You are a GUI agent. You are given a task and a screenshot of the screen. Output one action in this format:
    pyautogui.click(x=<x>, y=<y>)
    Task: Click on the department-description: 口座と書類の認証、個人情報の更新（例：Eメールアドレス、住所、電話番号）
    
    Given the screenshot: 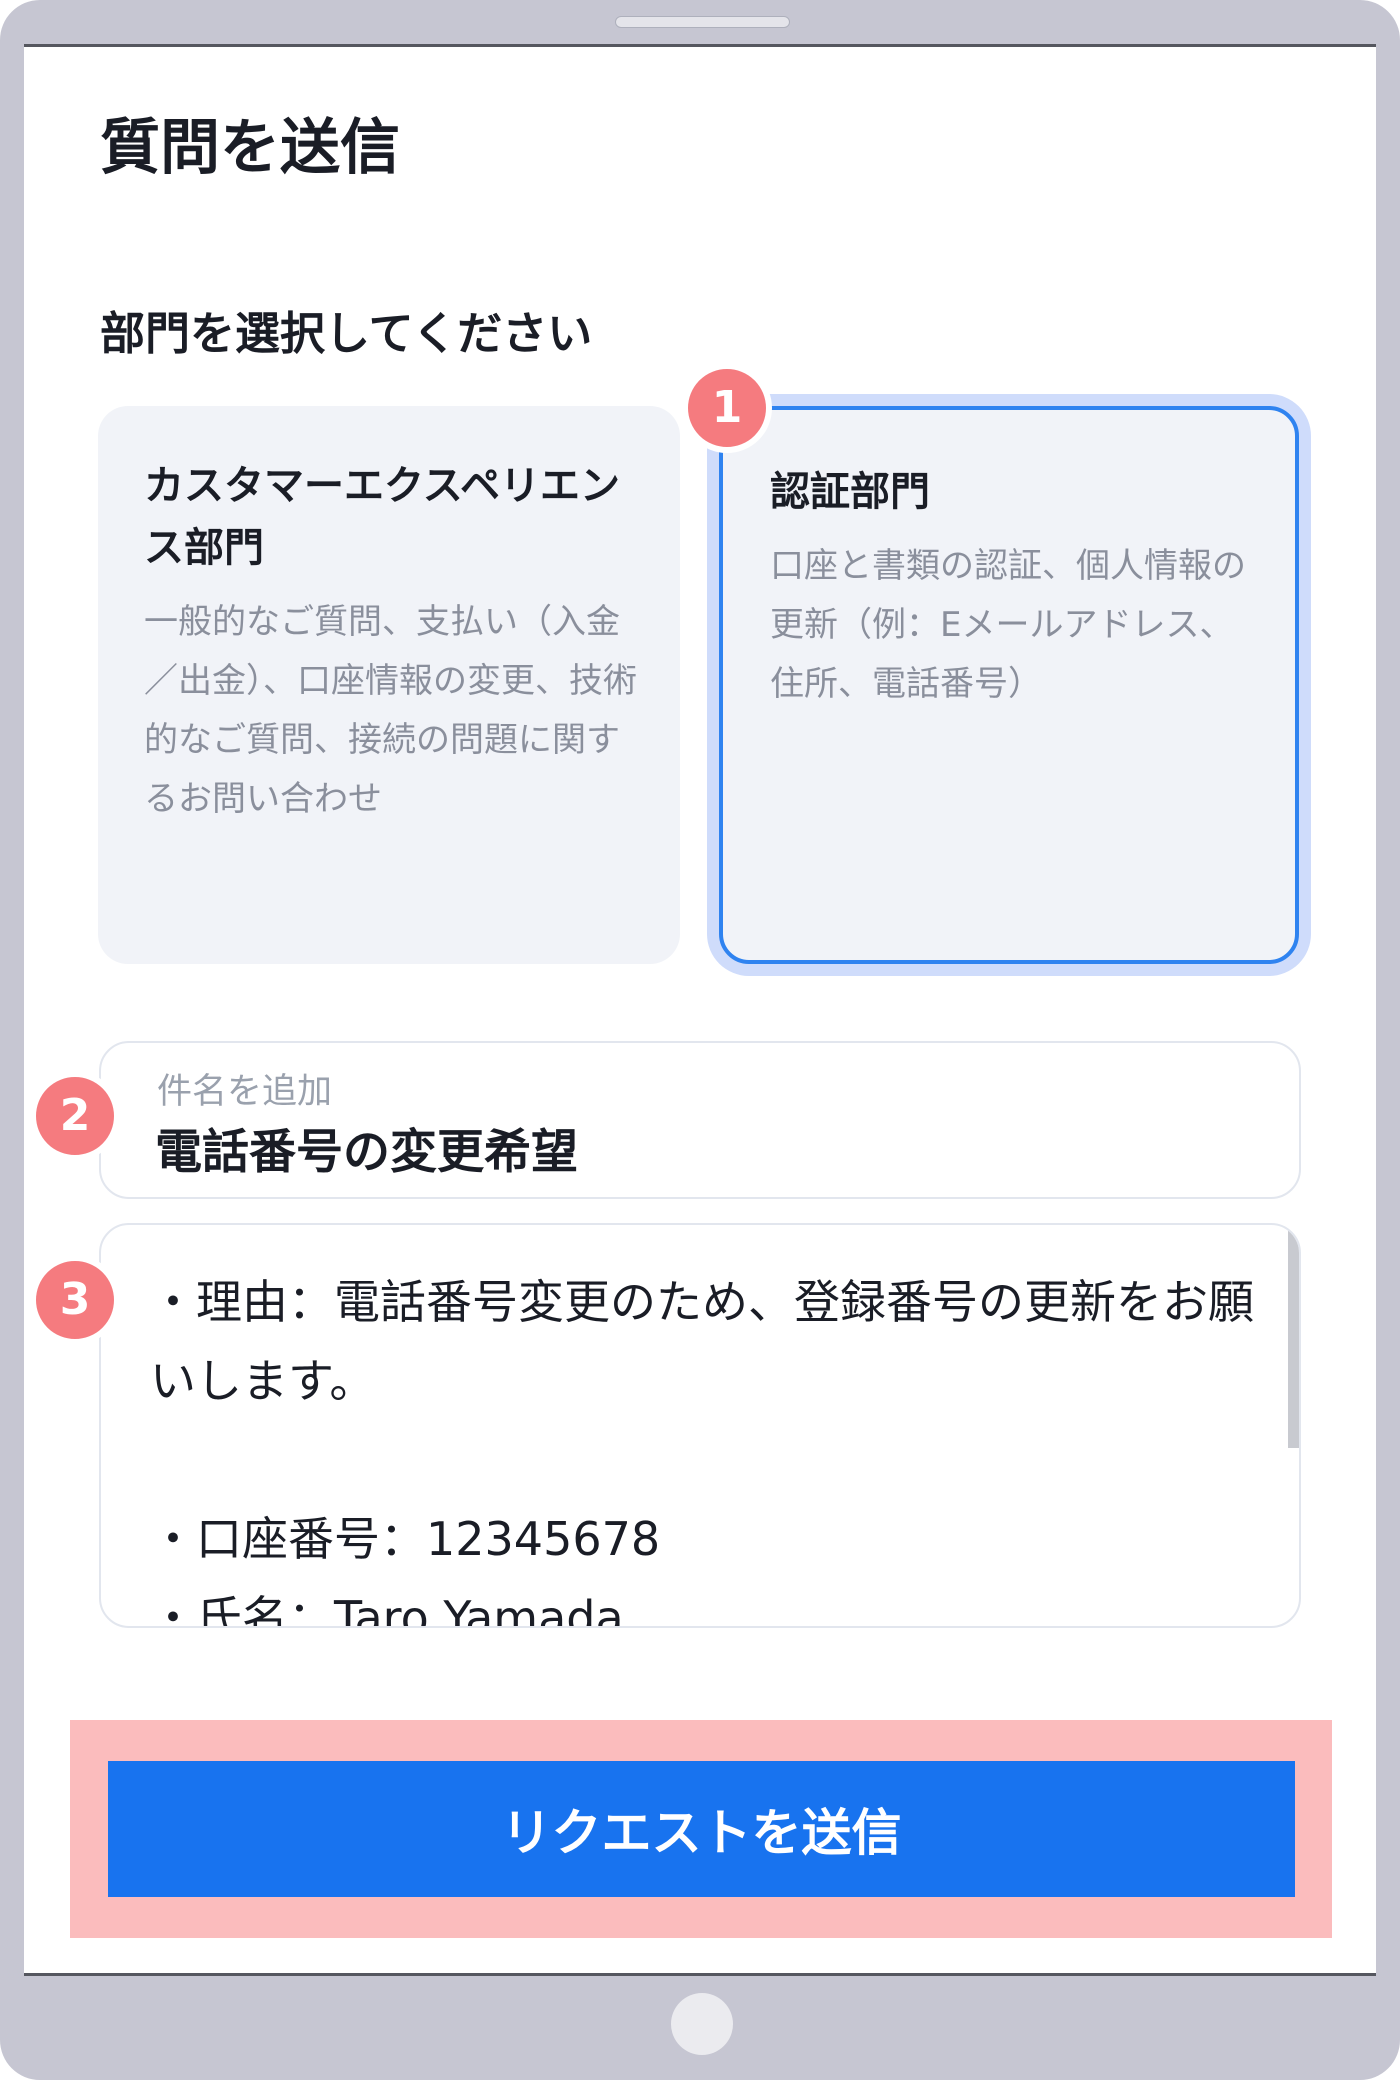 What is the action you would take?
    pyautogui.click(x=1008, y=625)
    